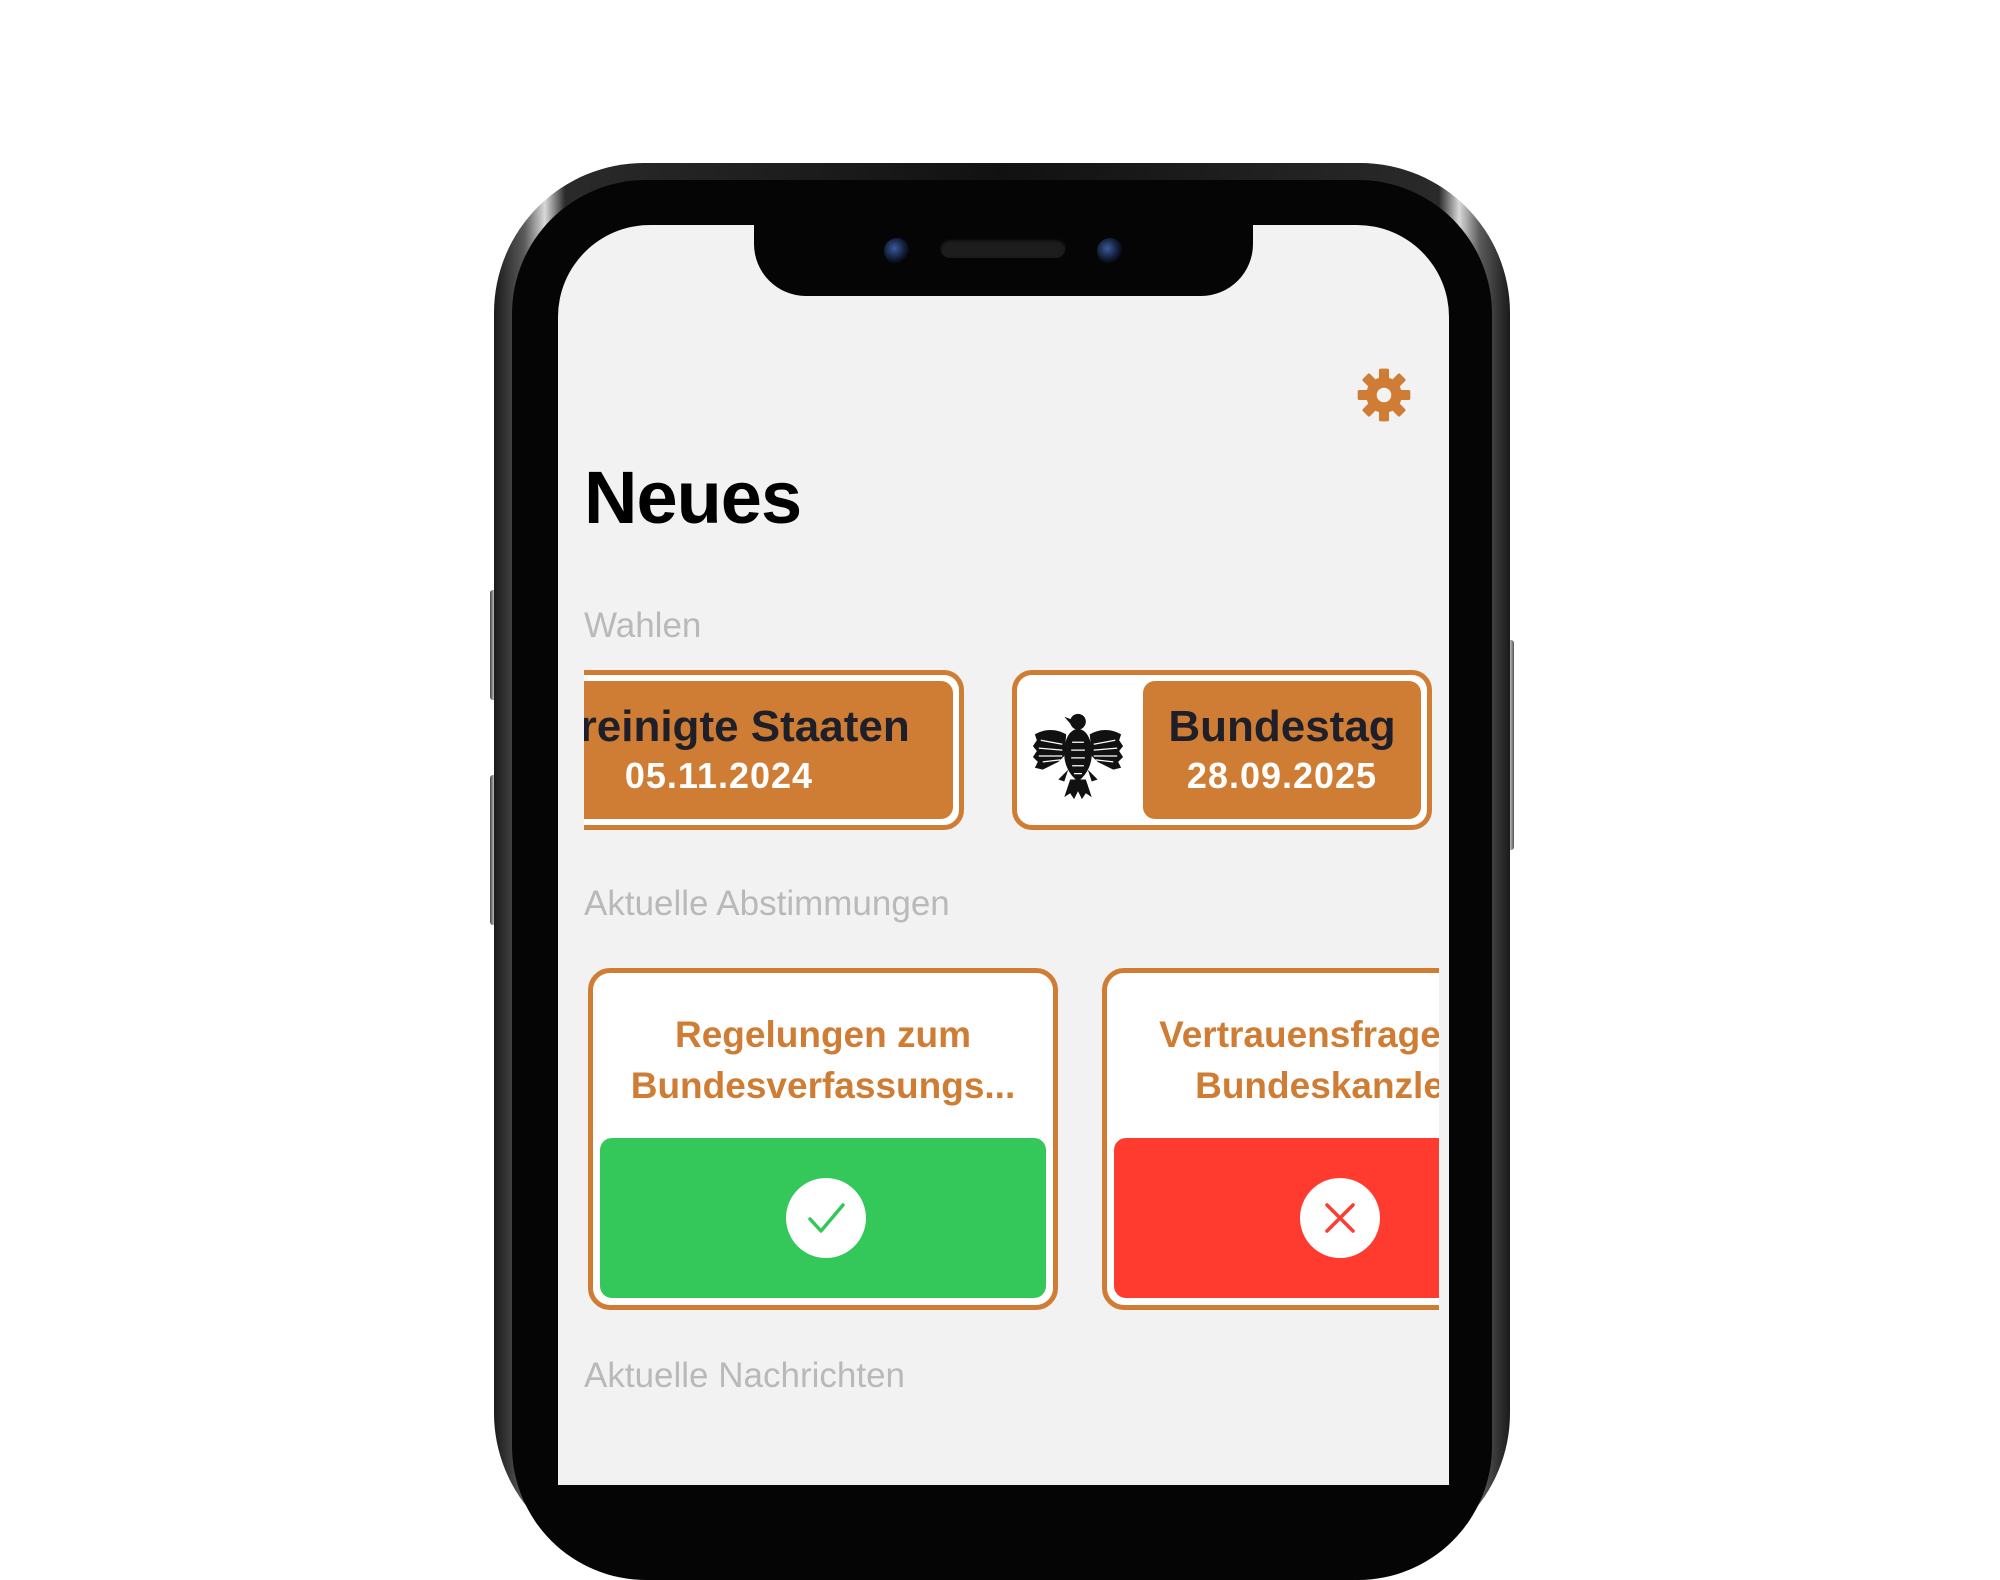 The image size is (2000, 1580). What do you see at coordinates (693, 497) in the screenshot?
I see `page-title: Neues` at bounding box center [693, 497].